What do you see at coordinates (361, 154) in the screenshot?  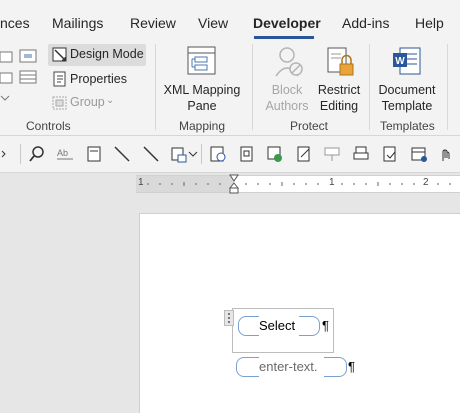 I see `print-icon` at bounding box center [361, 154].